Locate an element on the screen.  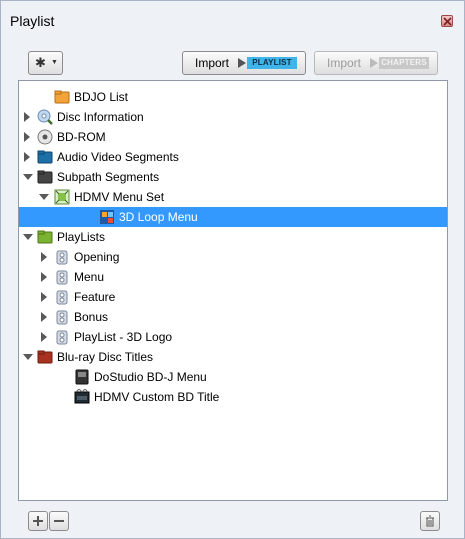
green-folder-icon is located at coordinates (45, 237).